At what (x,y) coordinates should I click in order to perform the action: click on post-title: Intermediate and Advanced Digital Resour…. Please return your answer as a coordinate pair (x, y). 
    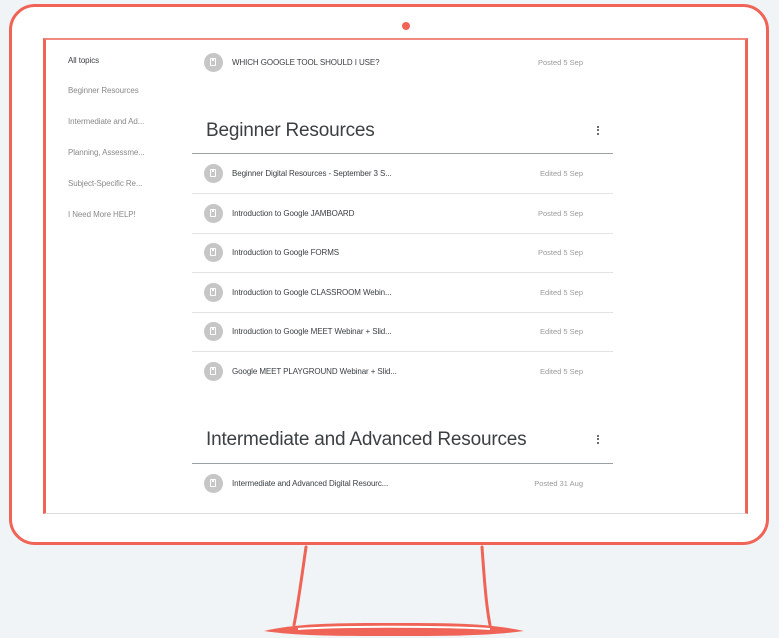
    Looking at the image, I should click on (310, 483).